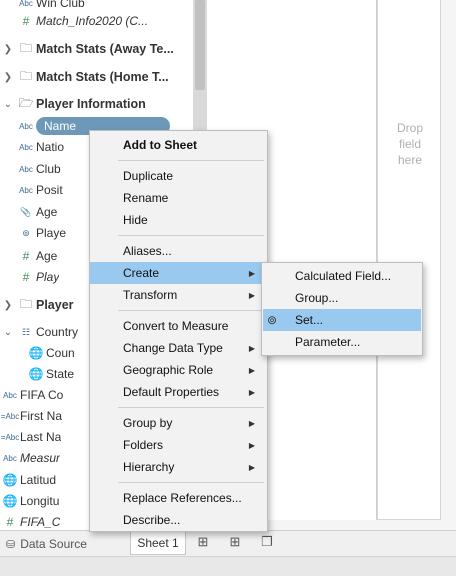 Image resolution: width=456 pixels, height=576 pixels. Describe the element at coordinates (10, 437) in the screenshot. I see `calculated-abc-icon: =Abc` at that location.